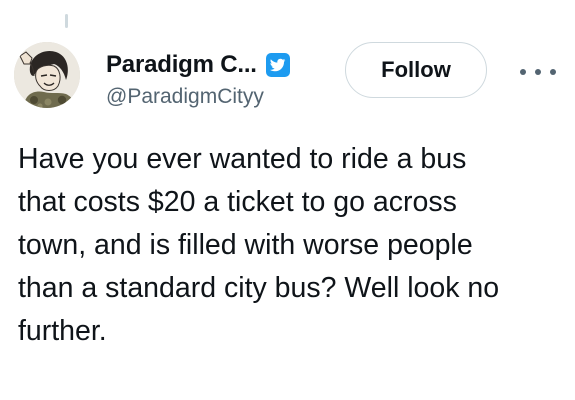 This screenshot has height=400, width=575. Describe the element at coordinates (245, 245) in the screenshot. I see `tweet-text-line: town, and is filled with worse people` at that location.